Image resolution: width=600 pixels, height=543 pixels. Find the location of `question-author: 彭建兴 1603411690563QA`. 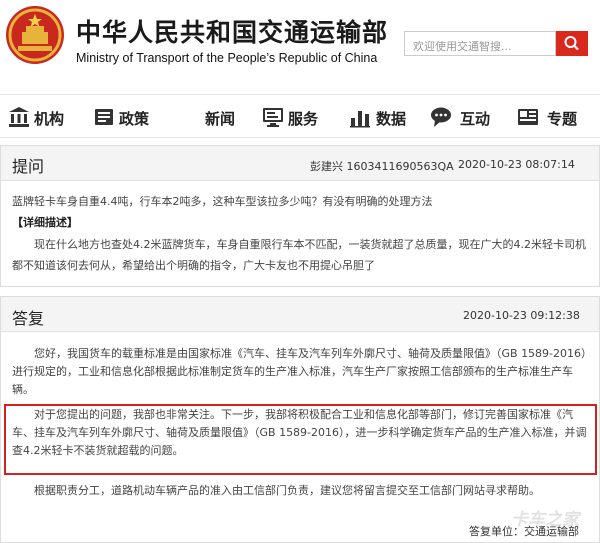

question-author: 彭建兴 1603411690563QA is located at coordinates (382, 166).